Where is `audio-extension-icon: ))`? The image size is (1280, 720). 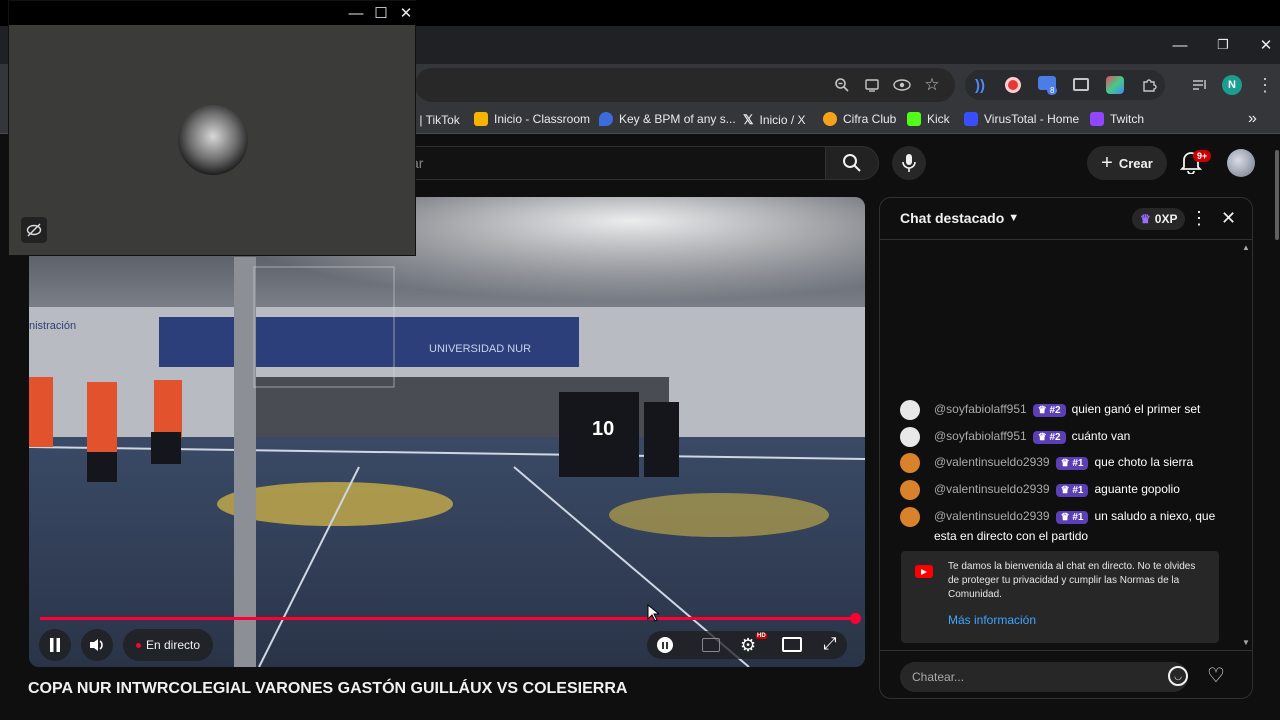
audio-extension-icon: )) is located at coordinates (980, 85).